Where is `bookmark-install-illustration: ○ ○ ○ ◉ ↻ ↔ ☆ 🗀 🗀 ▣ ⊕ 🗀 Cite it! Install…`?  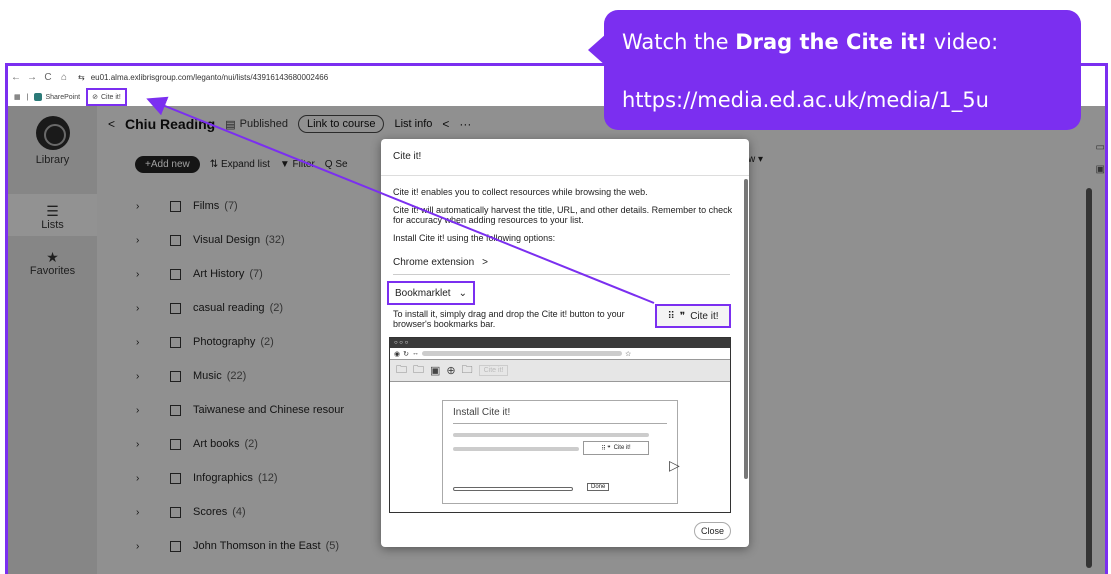 bookmark-install-illustration: ○ ○ ○ ◉ ↻ ↔ ☆ 🗀 🗀 ▣ ⊕ 🗀 Cite it! Install… is located at coordinates (560, 425).